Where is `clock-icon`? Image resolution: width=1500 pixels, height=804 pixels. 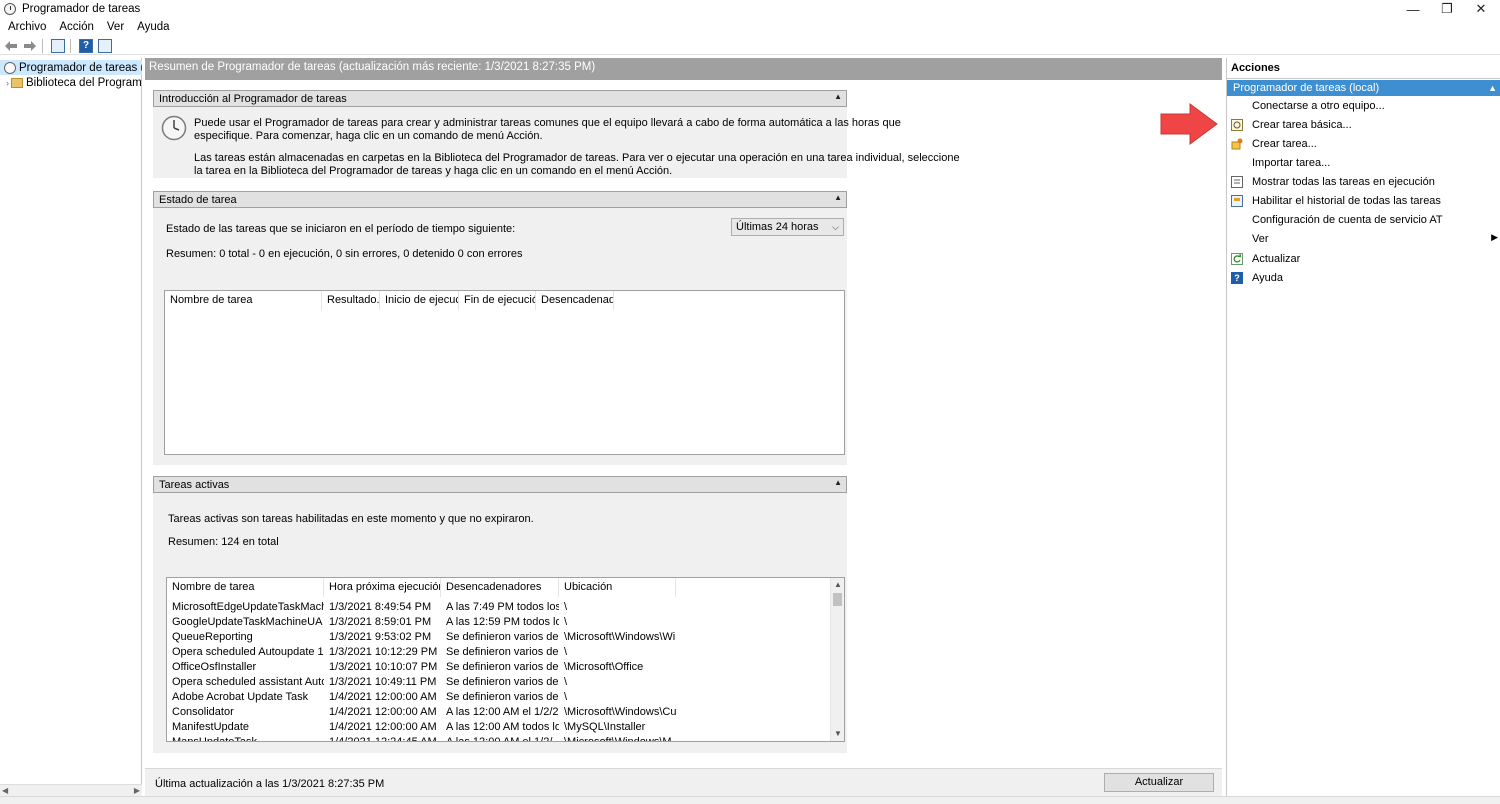
clock-icon is located at coordinates (174, 128).